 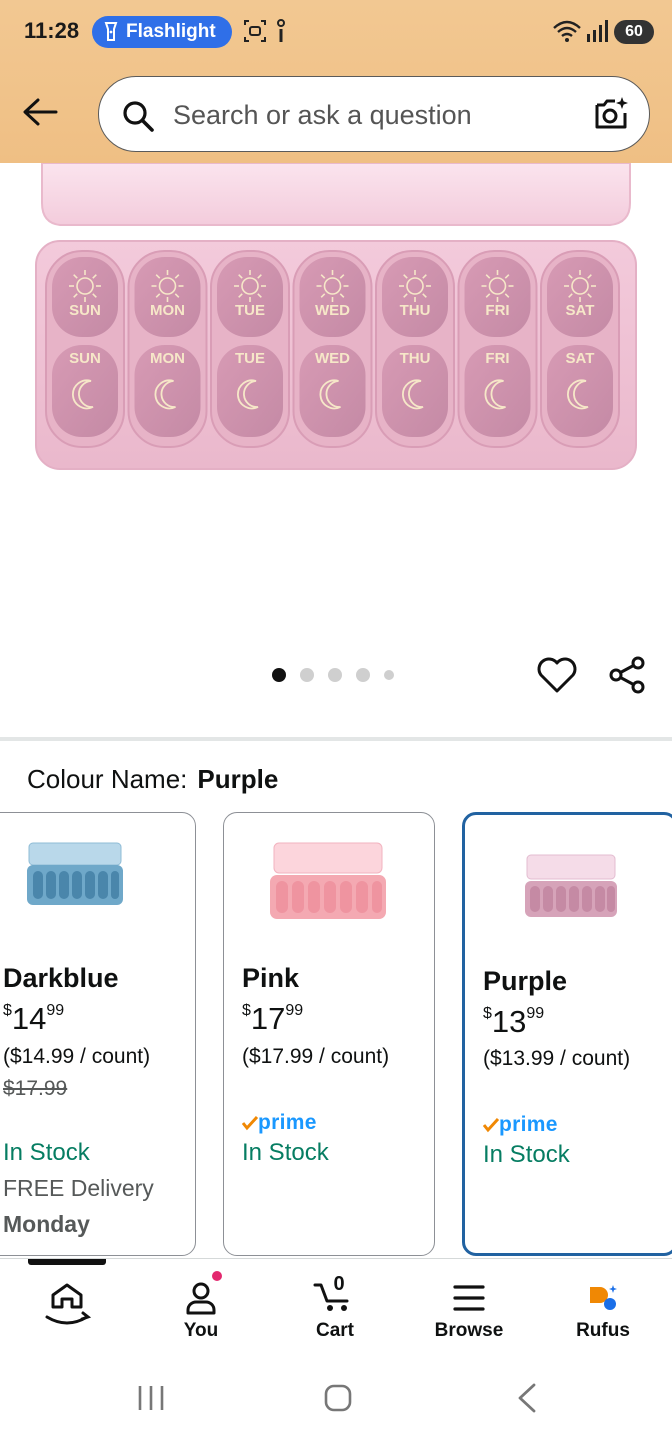 What do you see at coordinates (35, 1088) in the screenshot?
I see `swatch-list-price: $17.99` at bounding box center [35, 1088].